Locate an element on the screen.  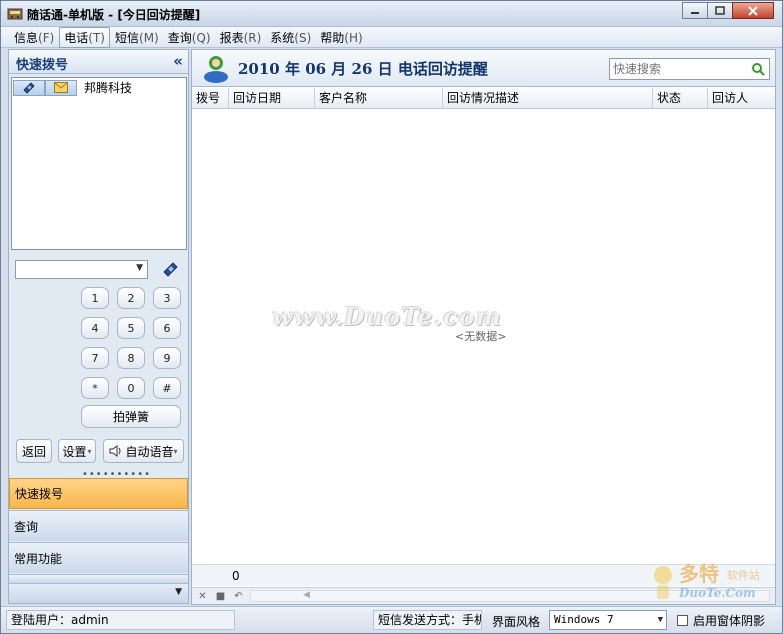
nav-quick-dial: 快速拨号 is located at coordinates (98, 493).